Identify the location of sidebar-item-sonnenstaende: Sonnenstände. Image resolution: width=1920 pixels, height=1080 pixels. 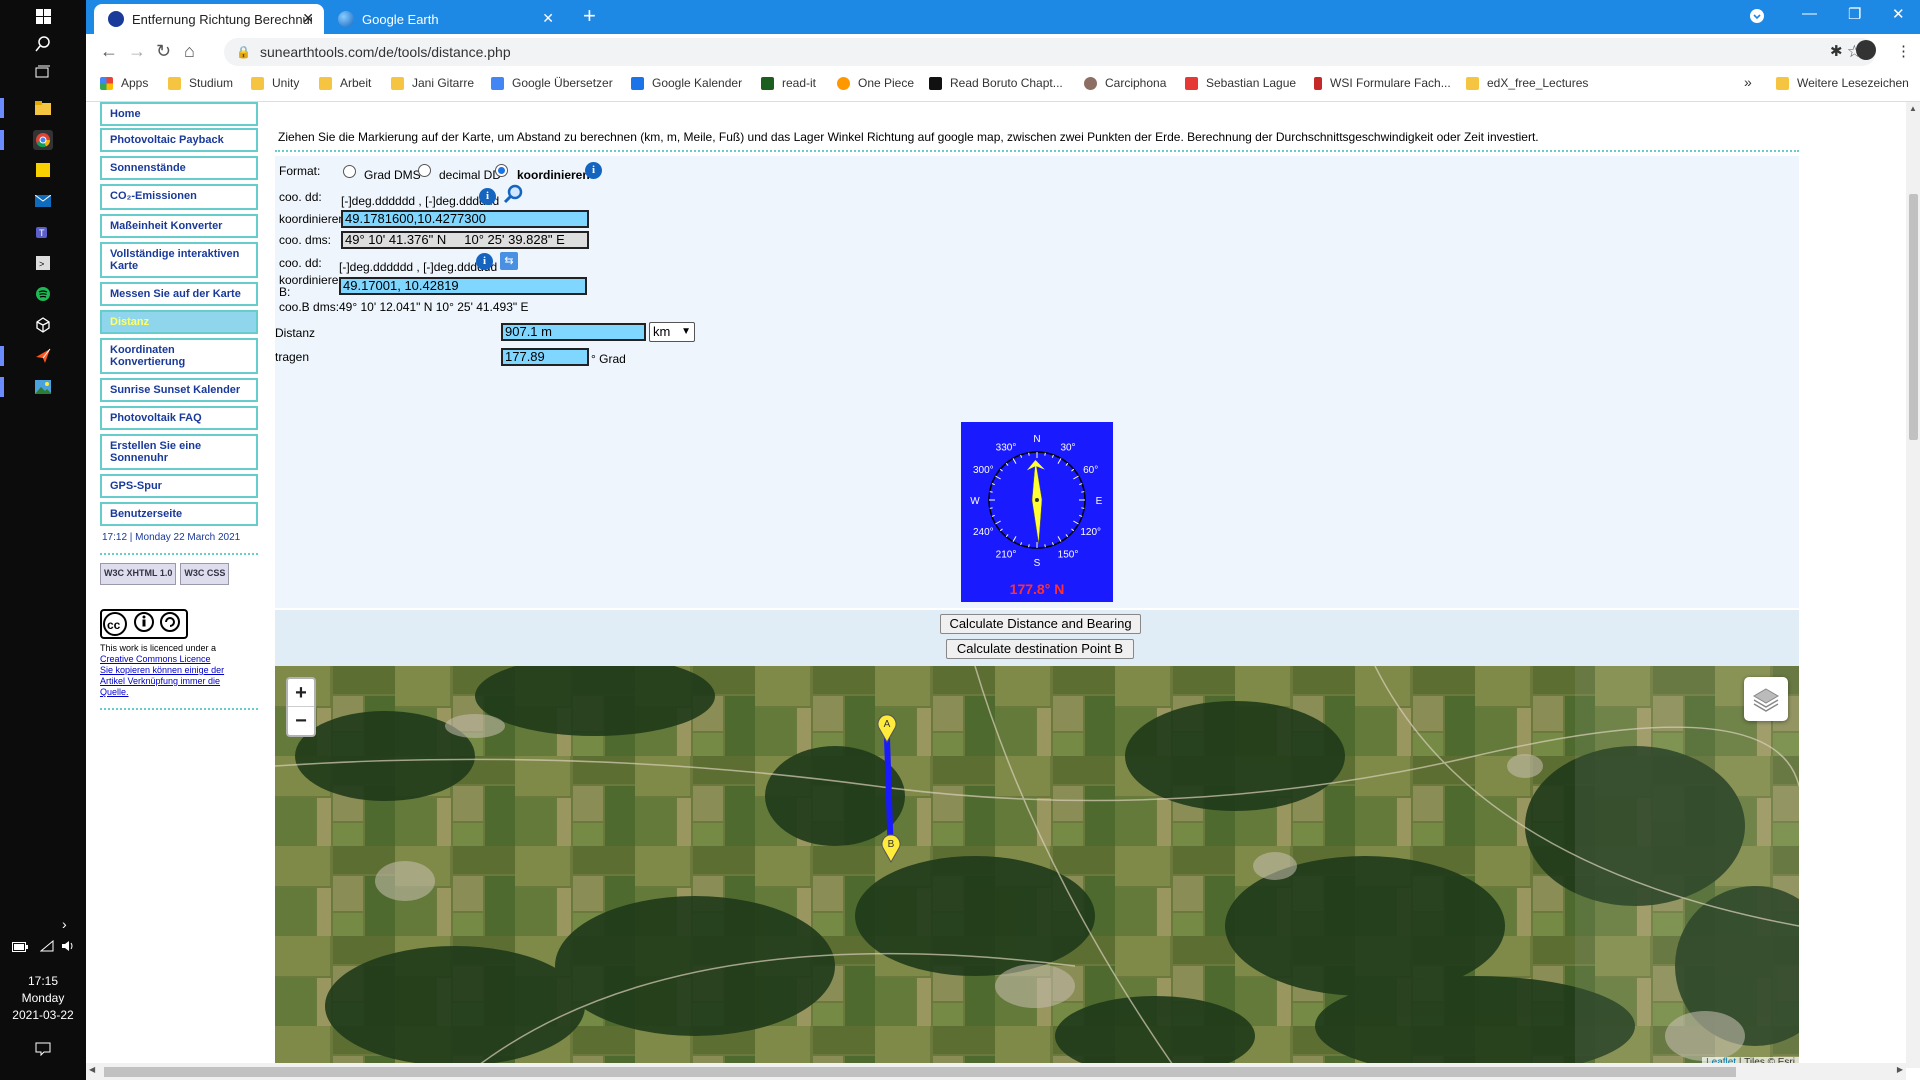
(179, 168).